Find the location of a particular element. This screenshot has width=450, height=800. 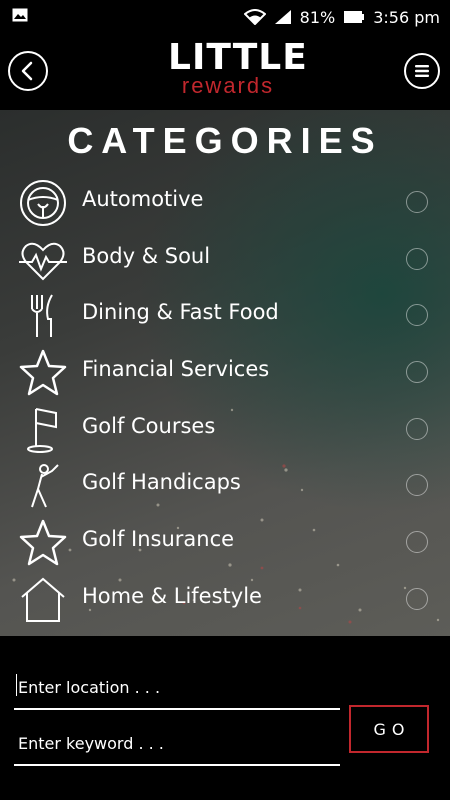

status-bar: 81% 3:56 pm is located at coordinates (225, 17).